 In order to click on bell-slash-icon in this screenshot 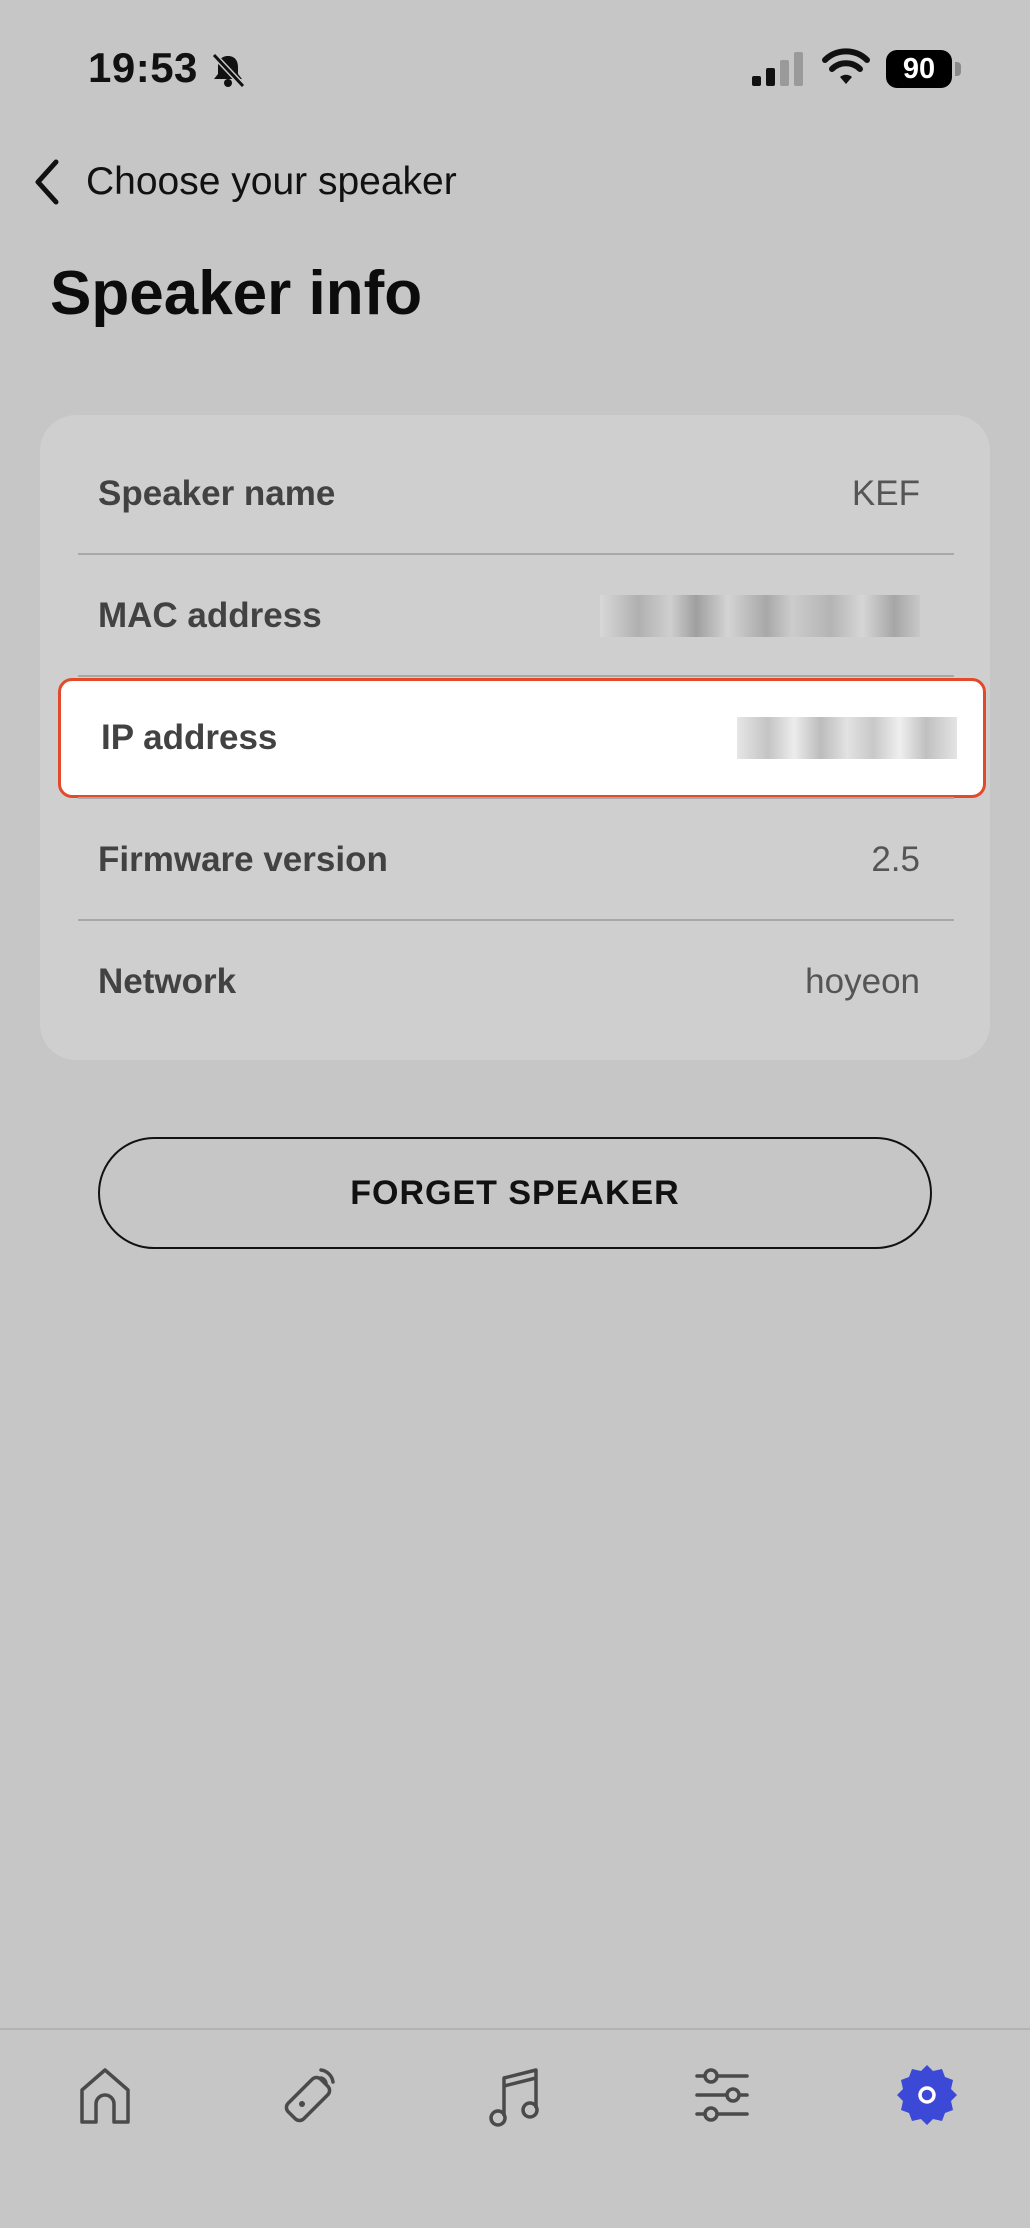, I will do `click(228, 70)`.